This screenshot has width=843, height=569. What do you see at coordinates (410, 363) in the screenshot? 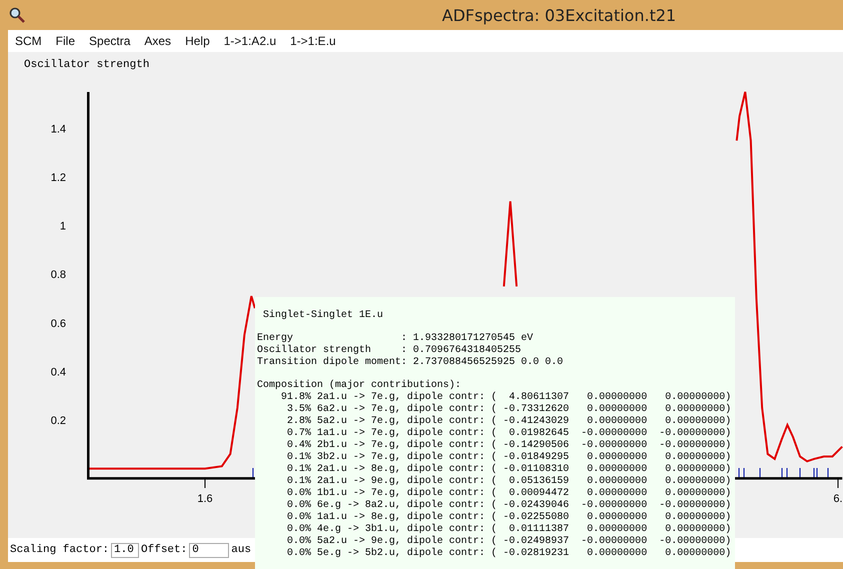
I see `property-line: Transition dipole moment: 2.737088456525925 0.0 0.0` at bounding box center [410, 363].